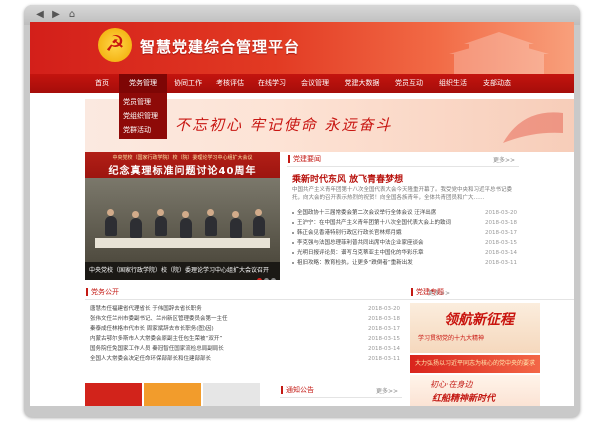 This screenshot has height=424, width=604. I want to click on news-item: 祖旧攻略：教育检执，让更多“跌倒者”重新出发 2018-03-11, so click(404, 263).